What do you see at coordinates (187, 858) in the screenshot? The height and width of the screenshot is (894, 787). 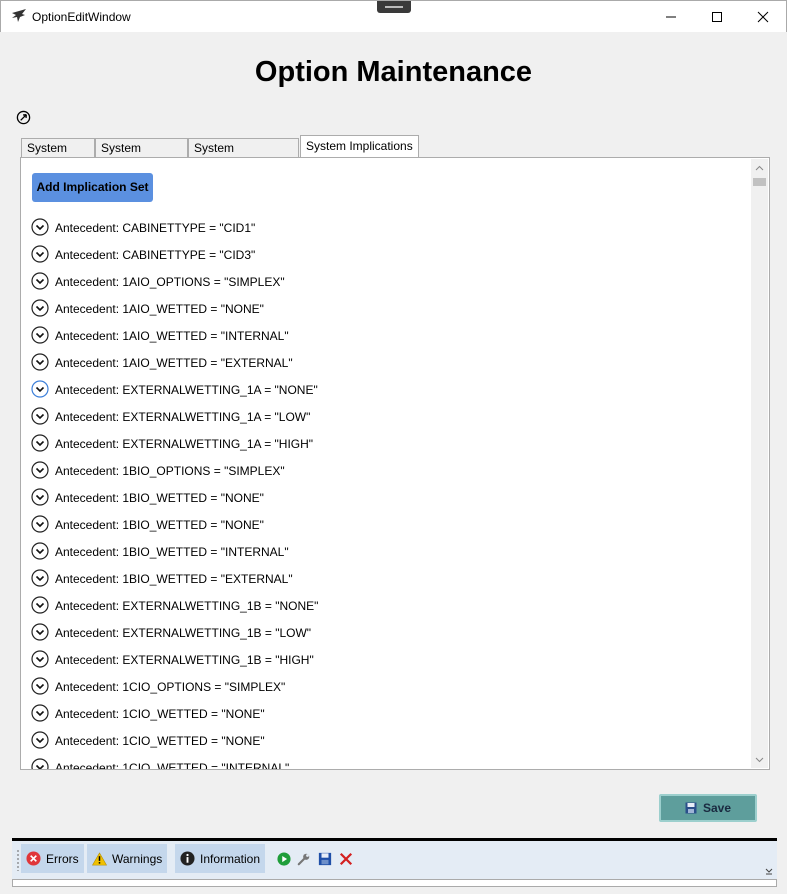 I see `info-icon` at bounding box center [187, 858].